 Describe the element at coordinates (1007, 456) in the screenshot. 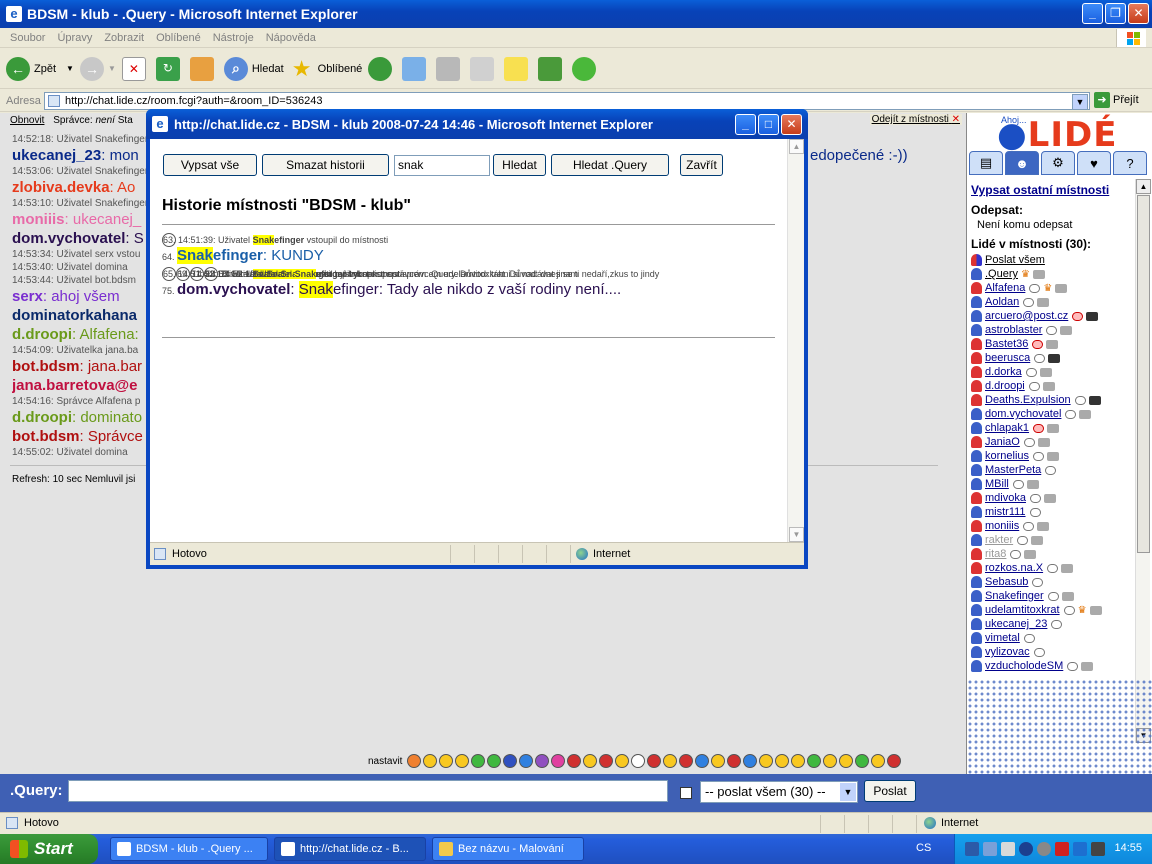

I see `user-name: kornelius` at that location.